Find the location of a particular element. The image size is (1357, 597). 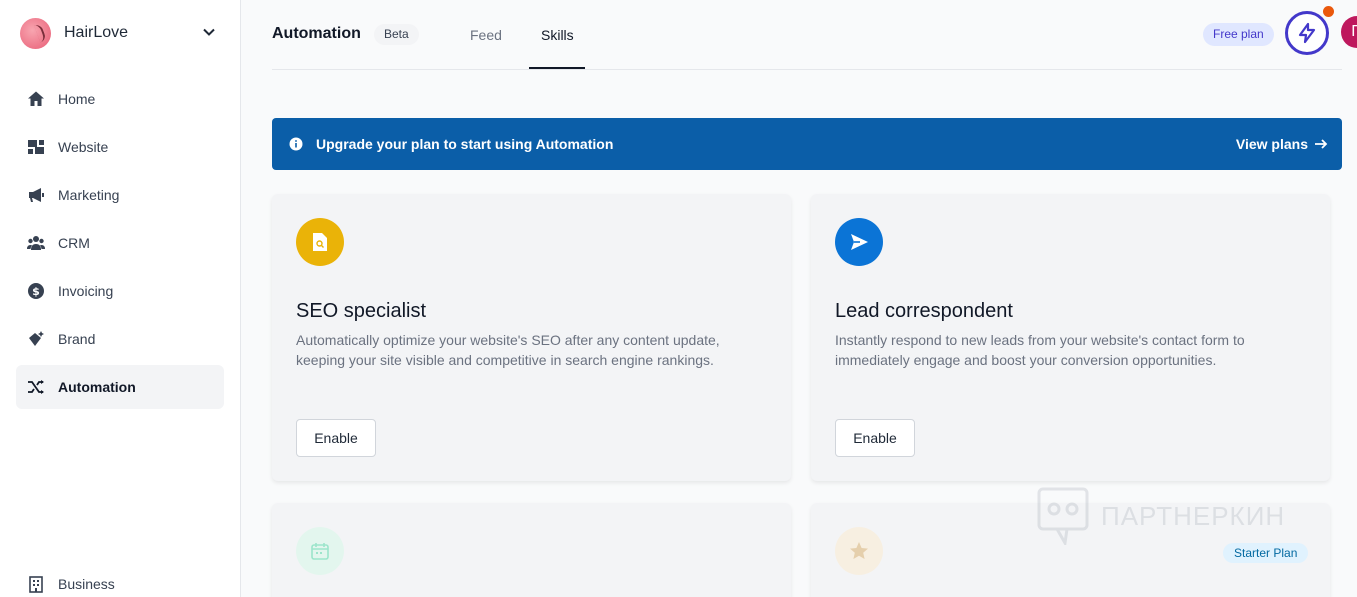

sidebar-item-crm: CRM is located at coordinates (120, 243).